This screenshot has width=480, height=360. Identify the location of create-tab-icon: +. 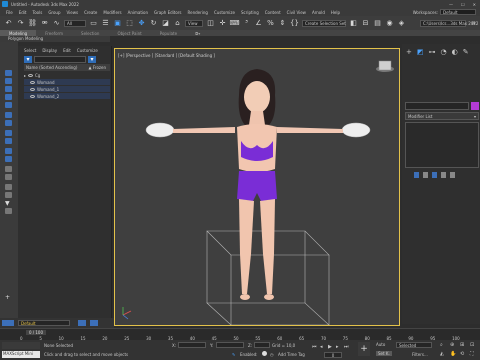
(409, 51).